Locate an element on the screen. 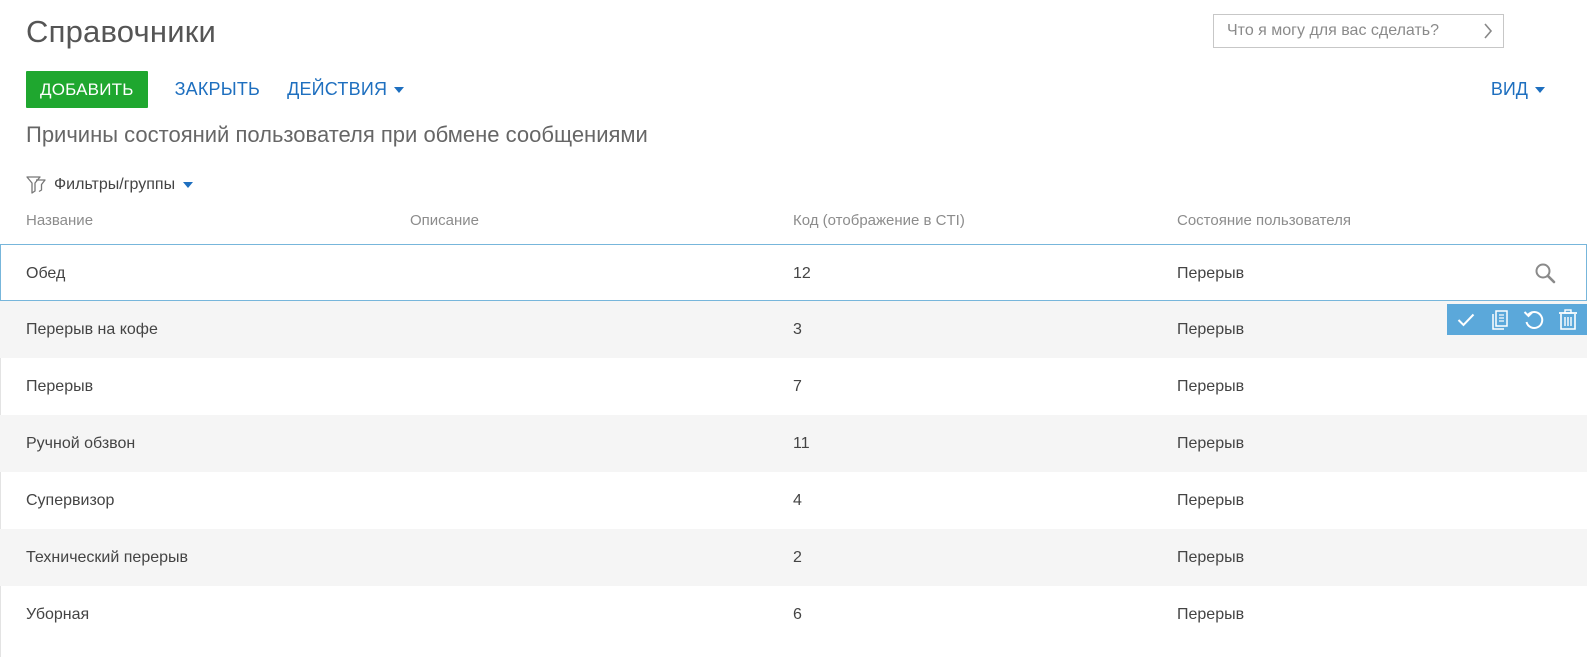  command-search-input: Что я могу для вас сделать? is located at coordinates (1358, 31).